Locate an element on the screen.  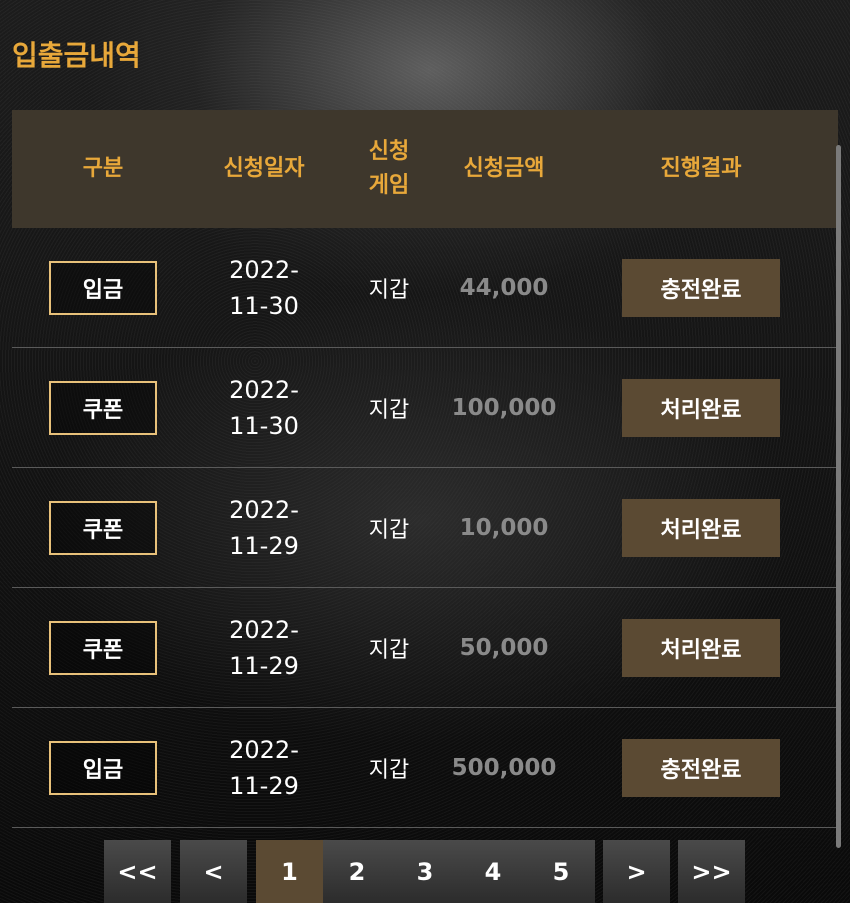
header-date: 신청일자 is located at coordinates (264, 168).